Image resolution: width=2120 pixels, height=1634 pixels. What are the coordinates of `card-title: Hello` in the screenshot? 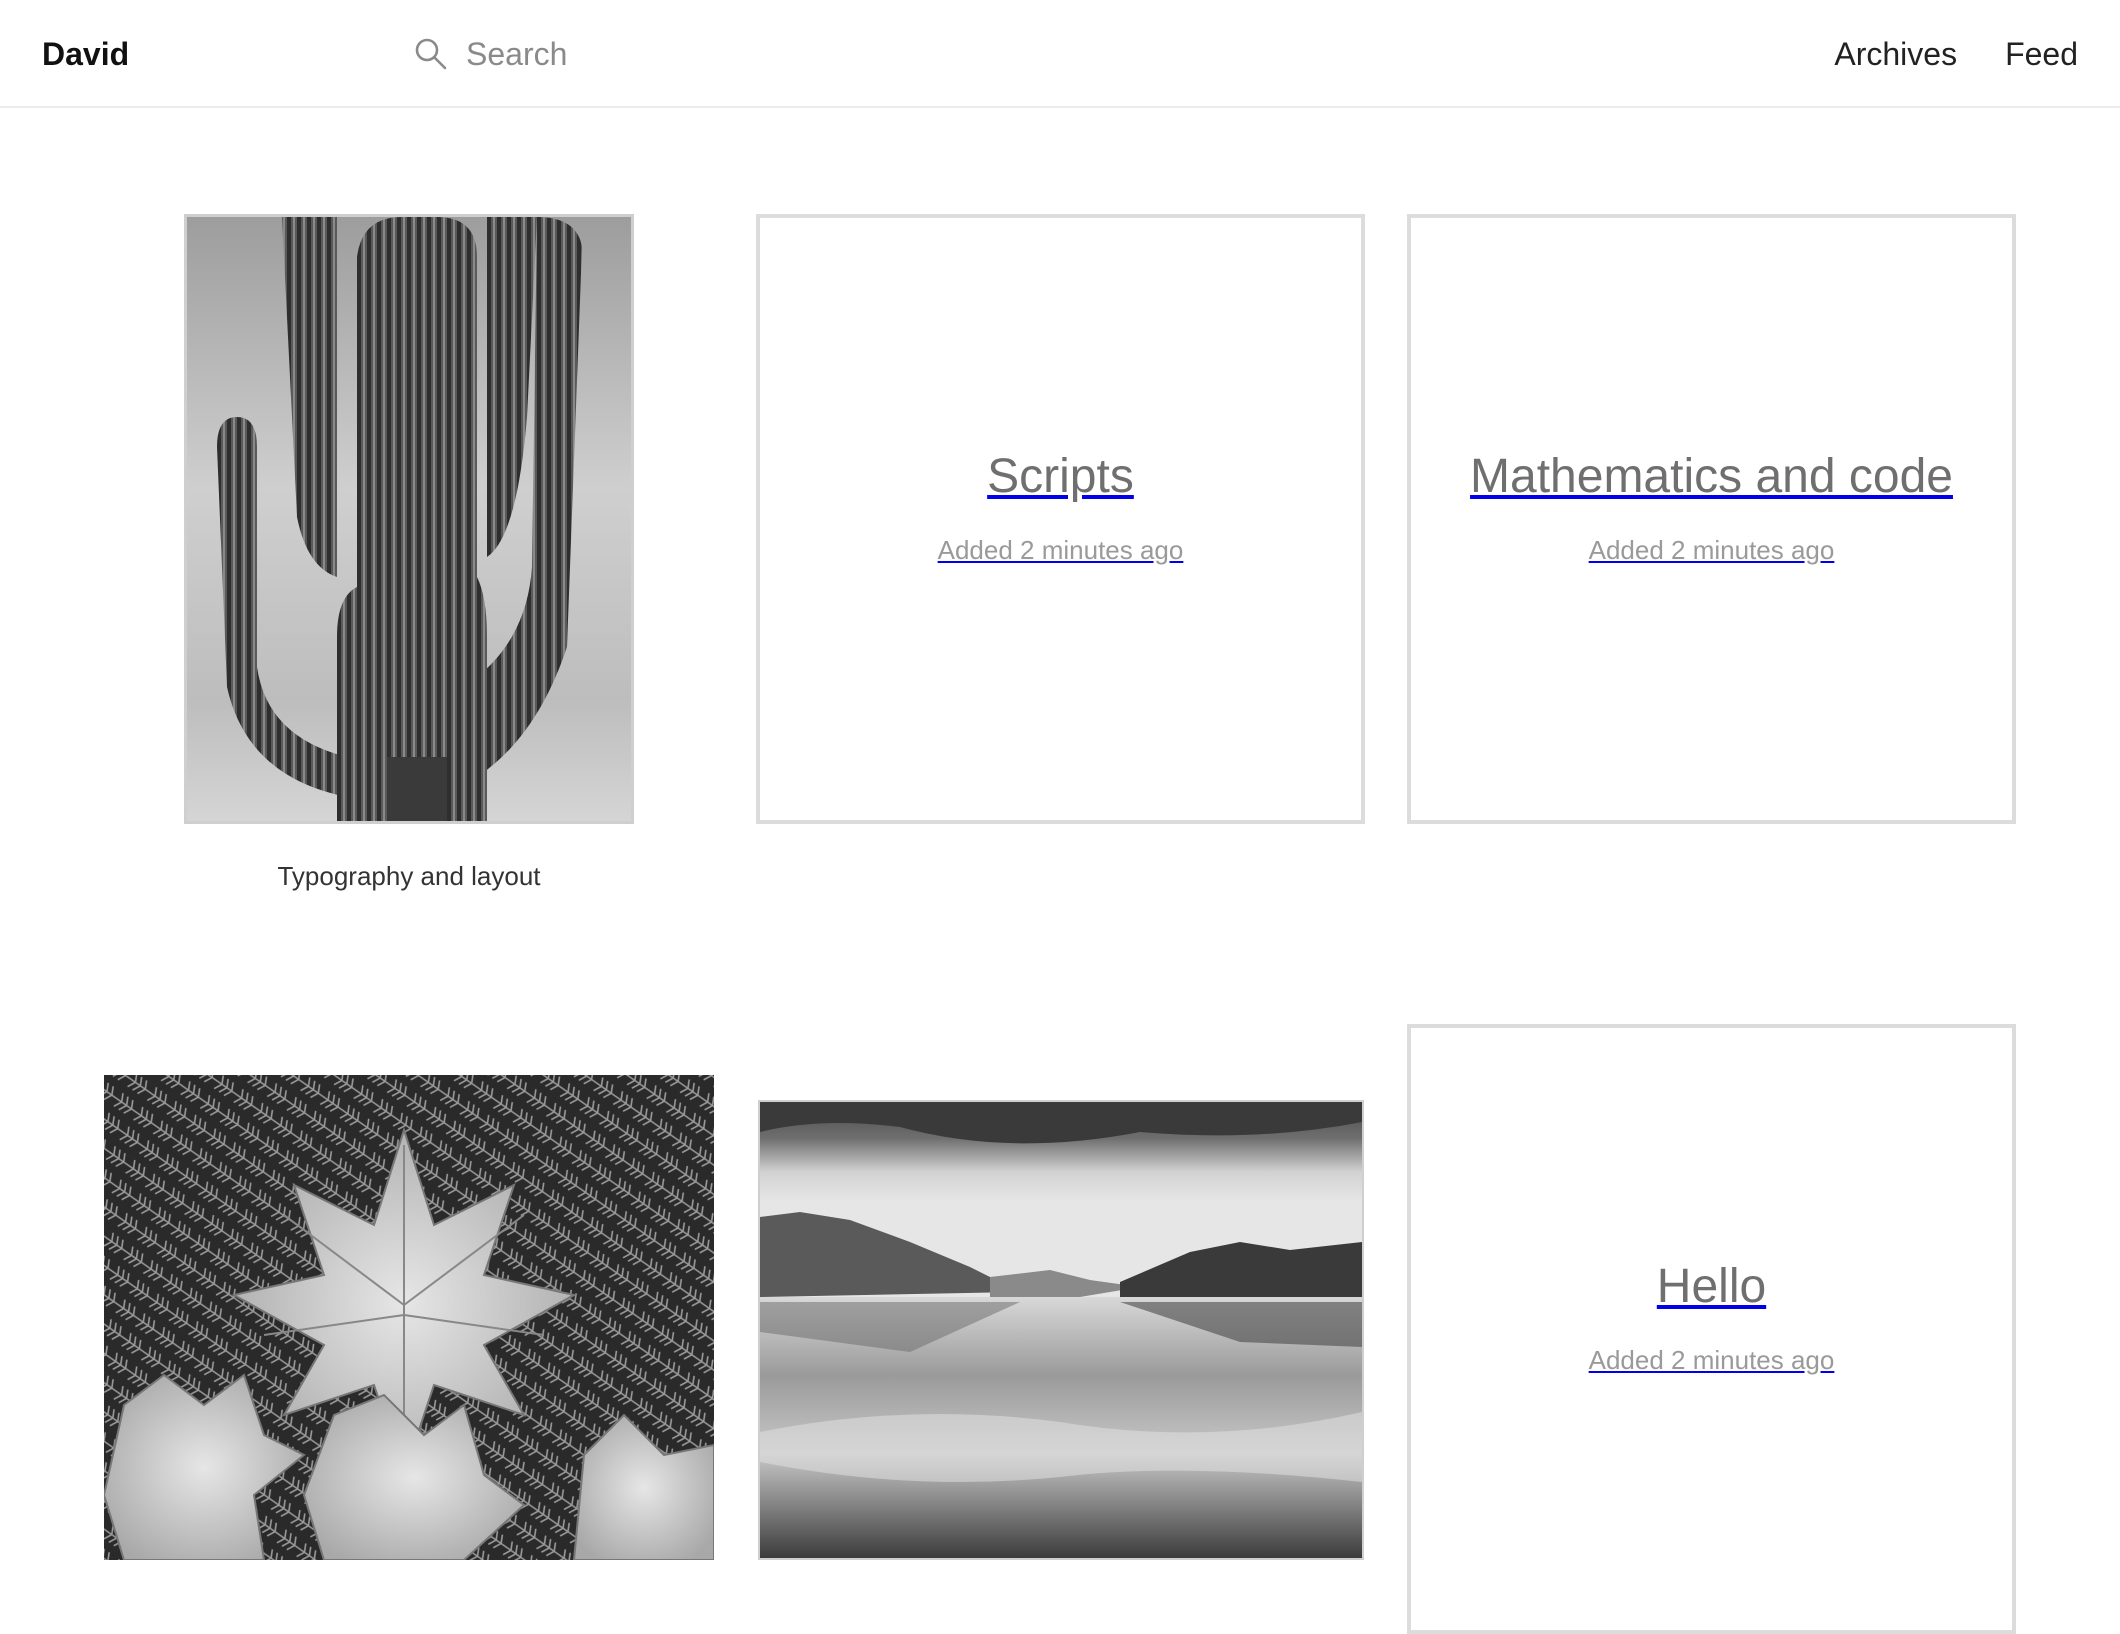 It's located at (1711, 1286).